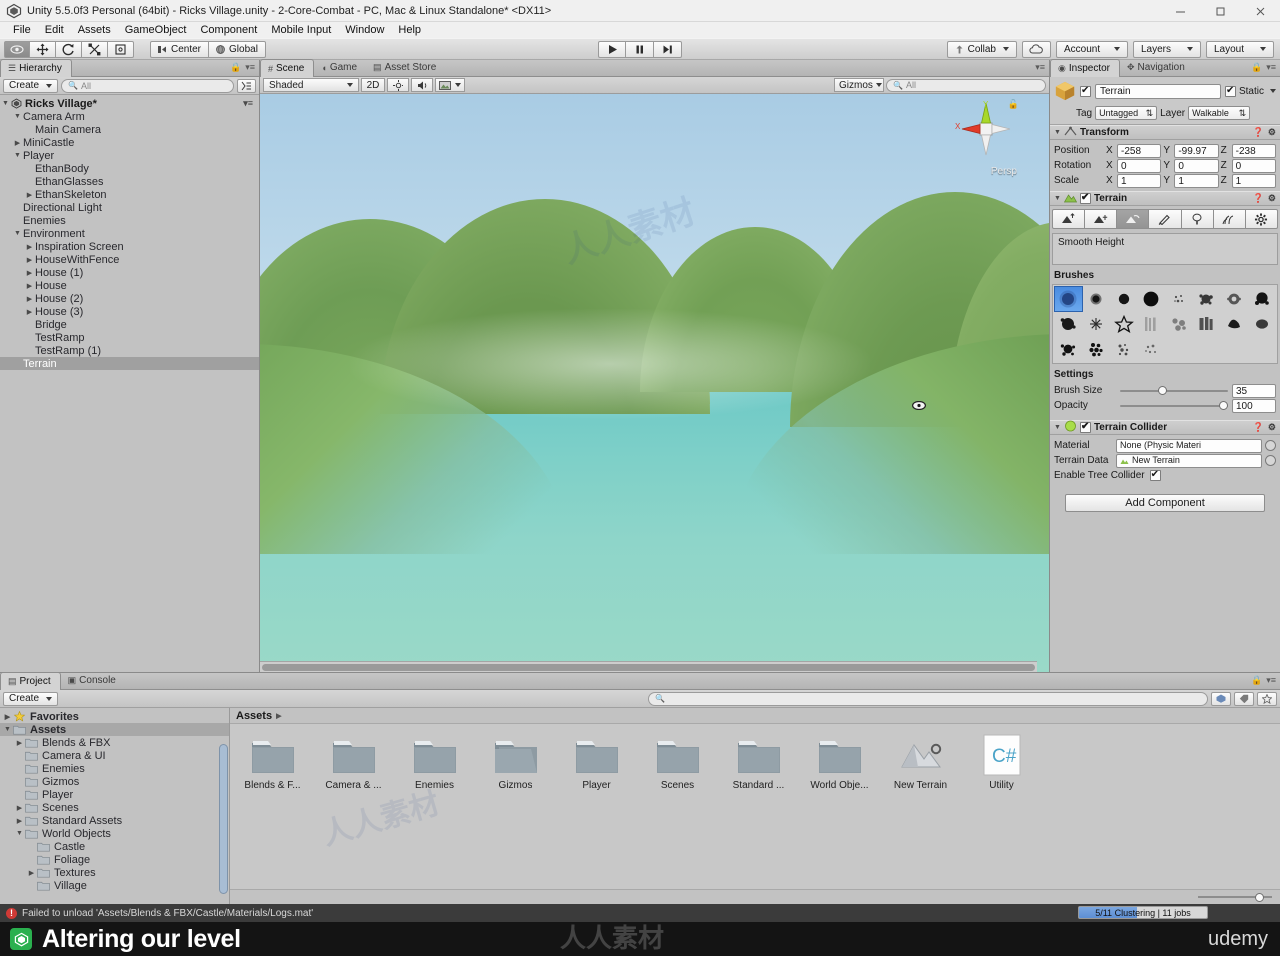  What do you see at coordinates (114, 768) in the screenshot?
I see `project-tree-item: Enemies` at bounding box center [114, 768].